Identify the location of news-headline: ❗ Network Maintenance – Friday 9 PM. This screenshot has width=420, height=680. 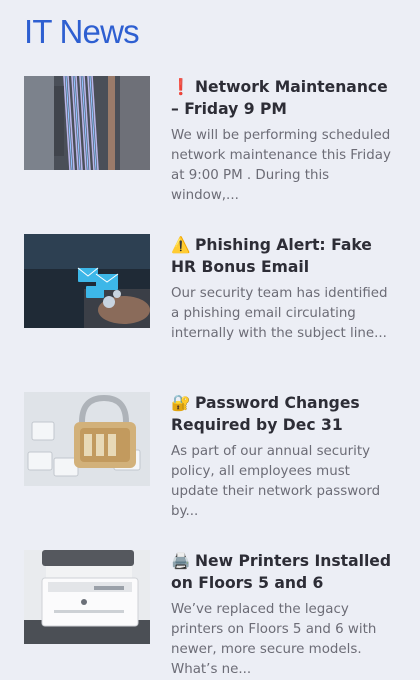
(283, 98).